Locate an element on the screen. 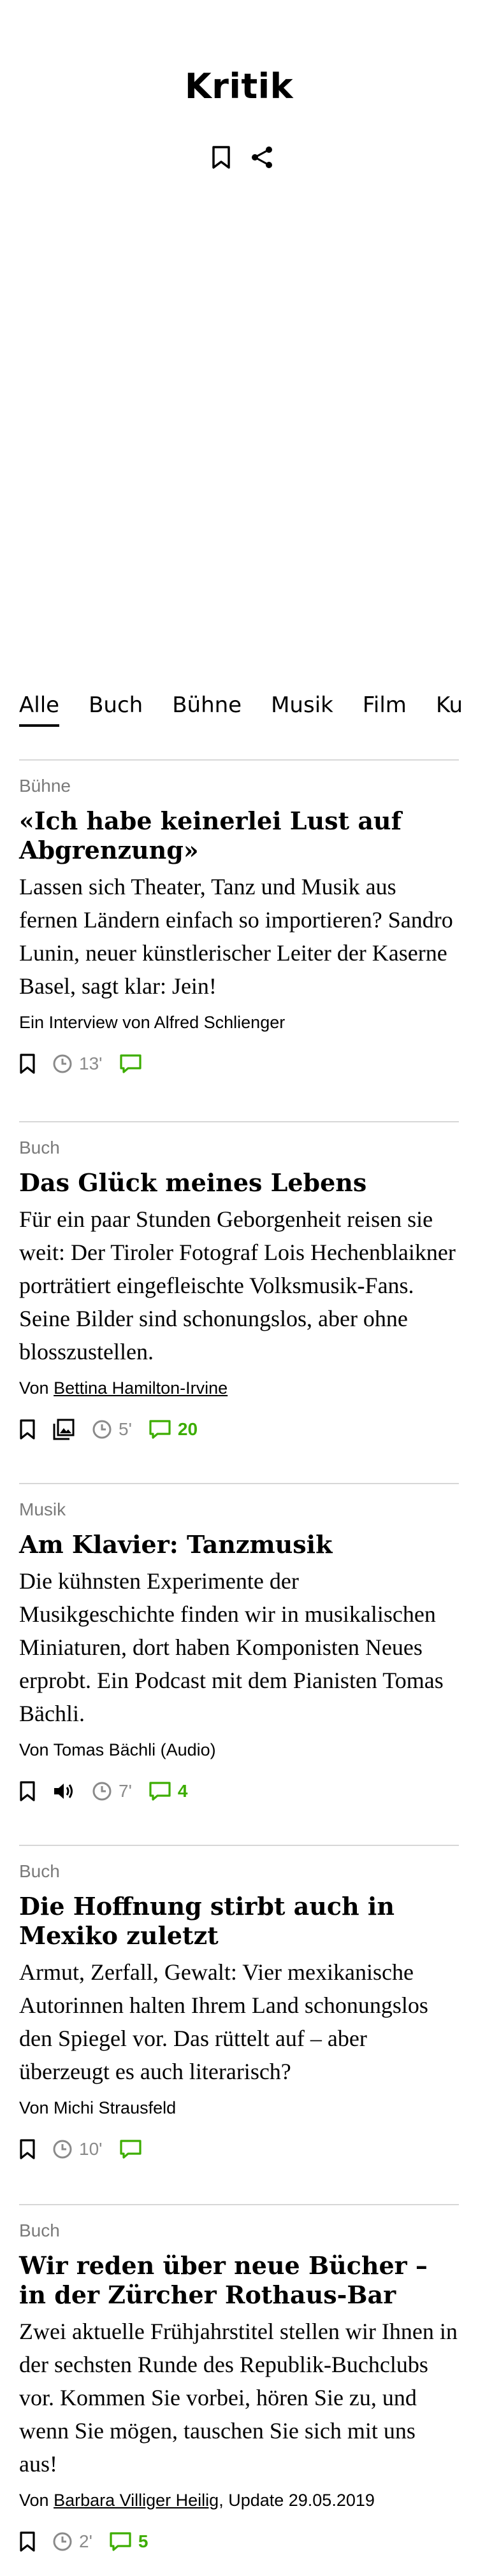  article-credit: Von Tomas Bächli (Audio) is located at coordinates (239, 1750).